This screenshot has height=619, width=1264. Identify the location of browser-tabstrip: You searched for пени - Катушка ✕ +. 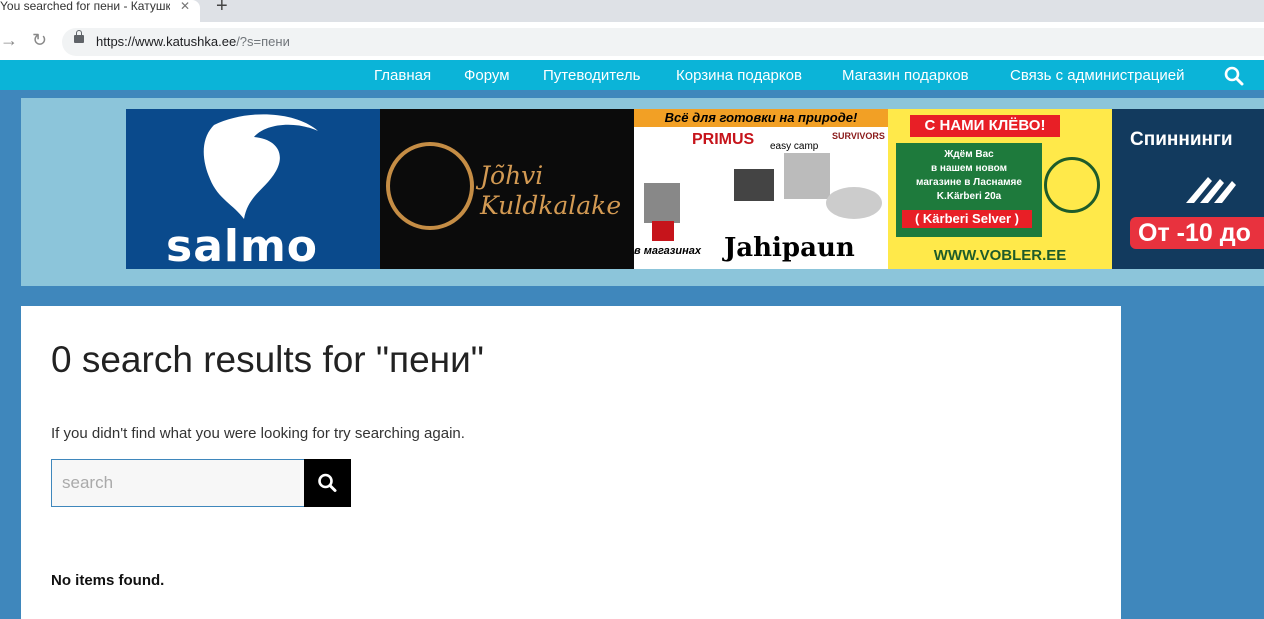
(632, 11).